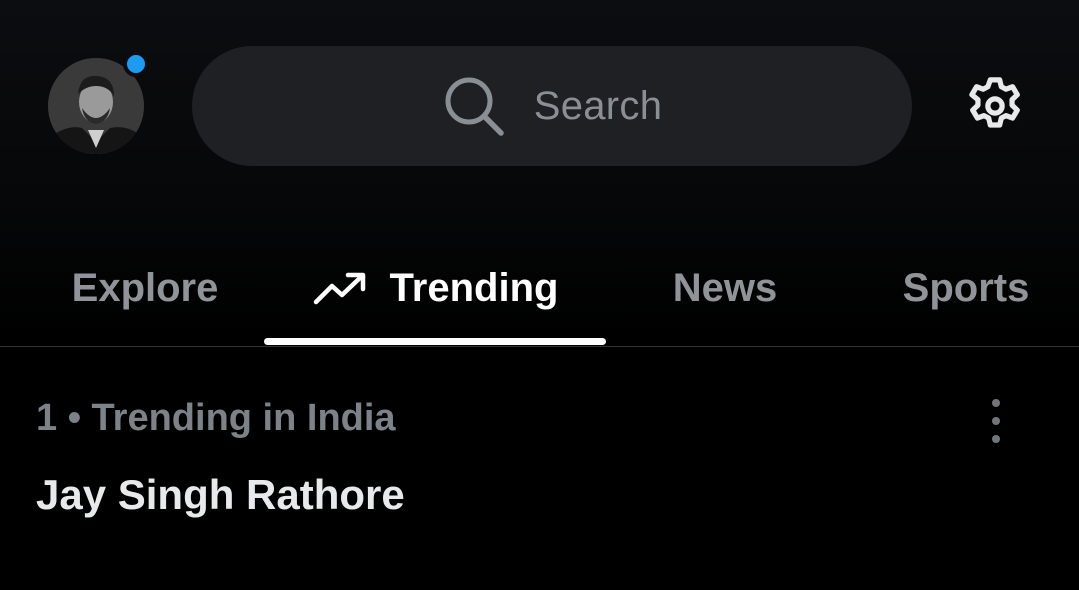 The height and width of the screenshot is (590, 1079). I want to click on tab-label: Trending, so click(474, 287).